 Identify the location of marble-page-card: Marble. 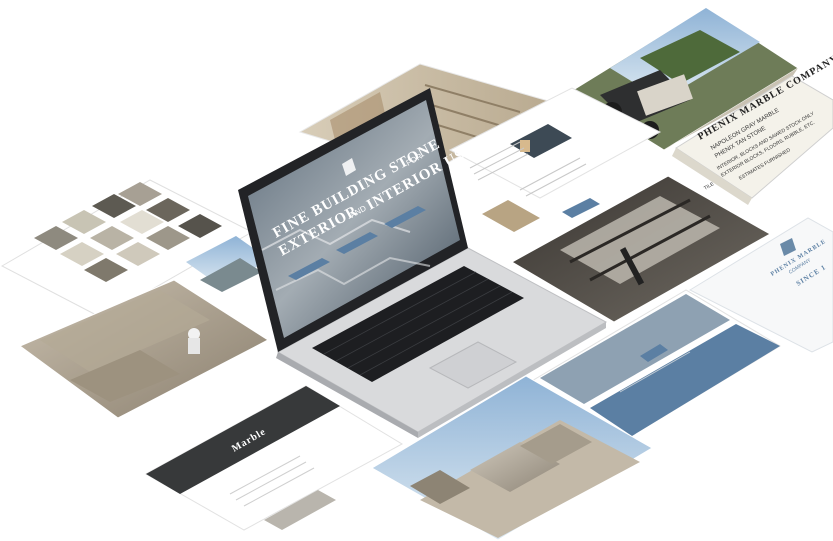
(274, 458).